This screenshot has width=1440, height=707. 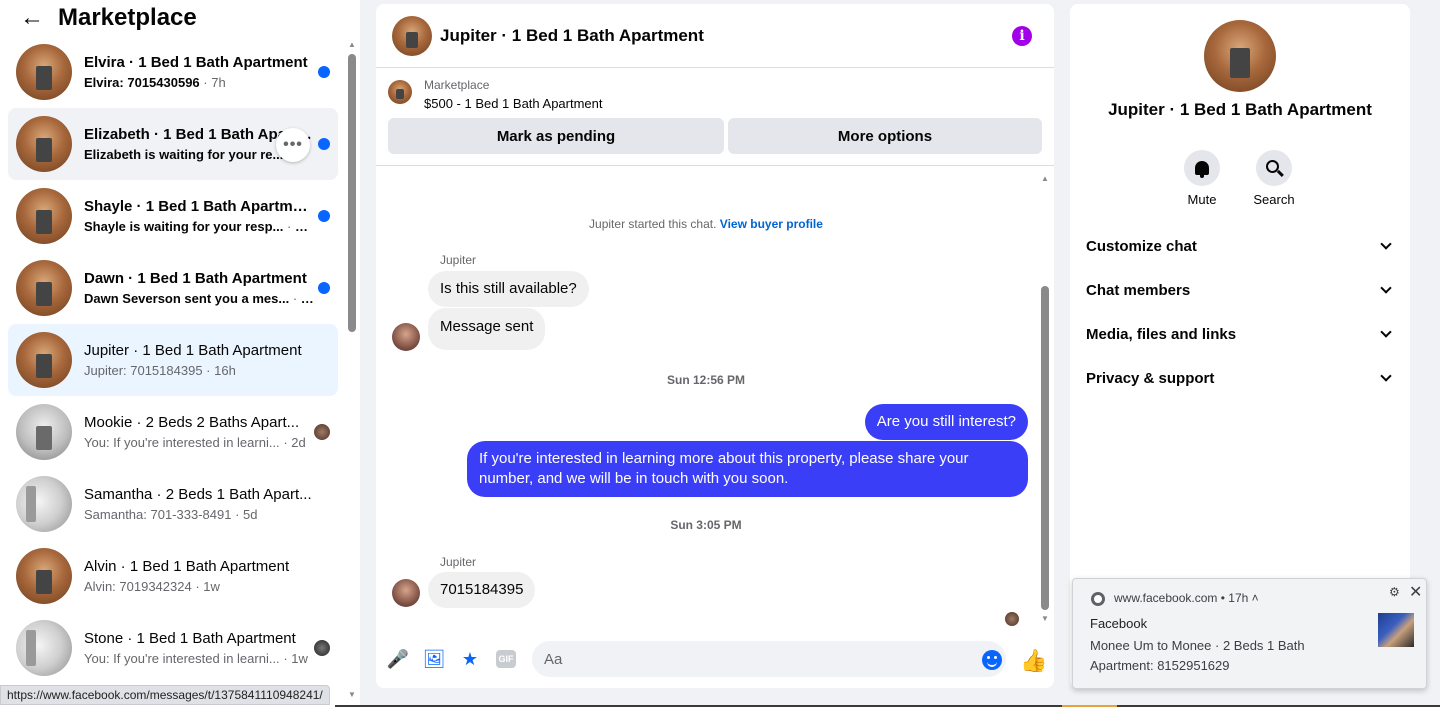 I want to click on more-options-icon: •••, so click(x=293, y=145).